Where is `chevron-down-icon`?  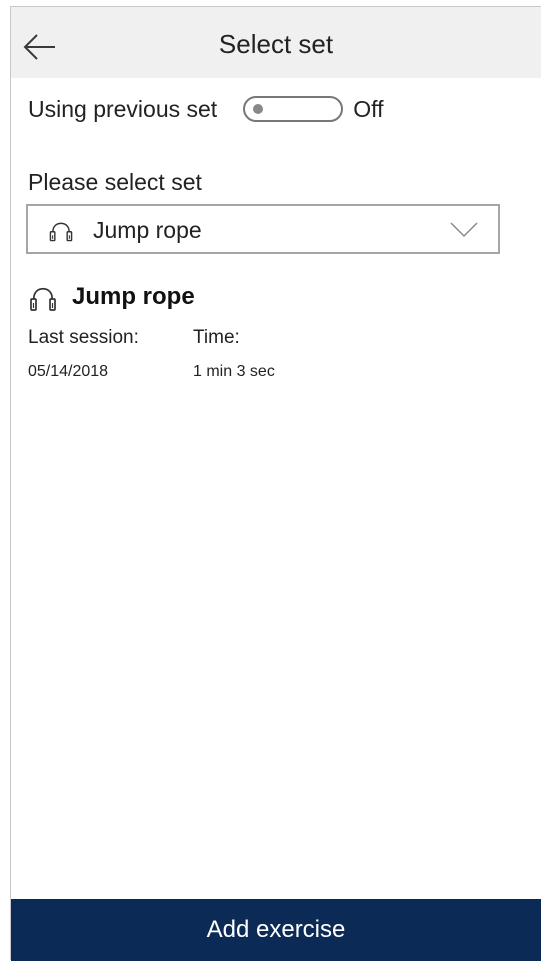
chevron-down-icon is located at coordinates (464, 230).